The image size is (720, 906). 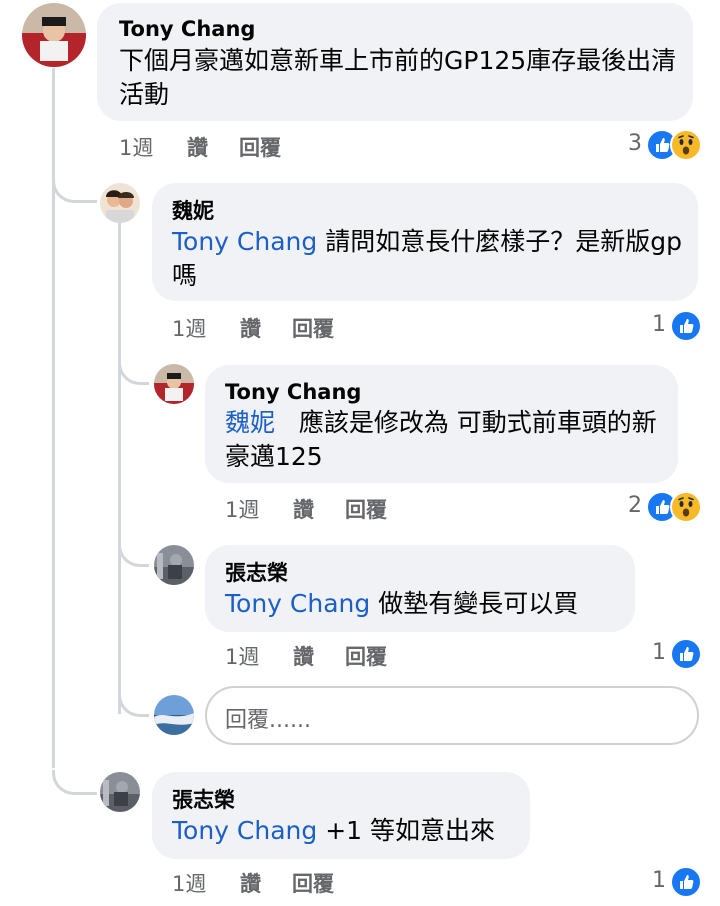 I want to click on reaction-summary: 3, so click(x=652, y=145).